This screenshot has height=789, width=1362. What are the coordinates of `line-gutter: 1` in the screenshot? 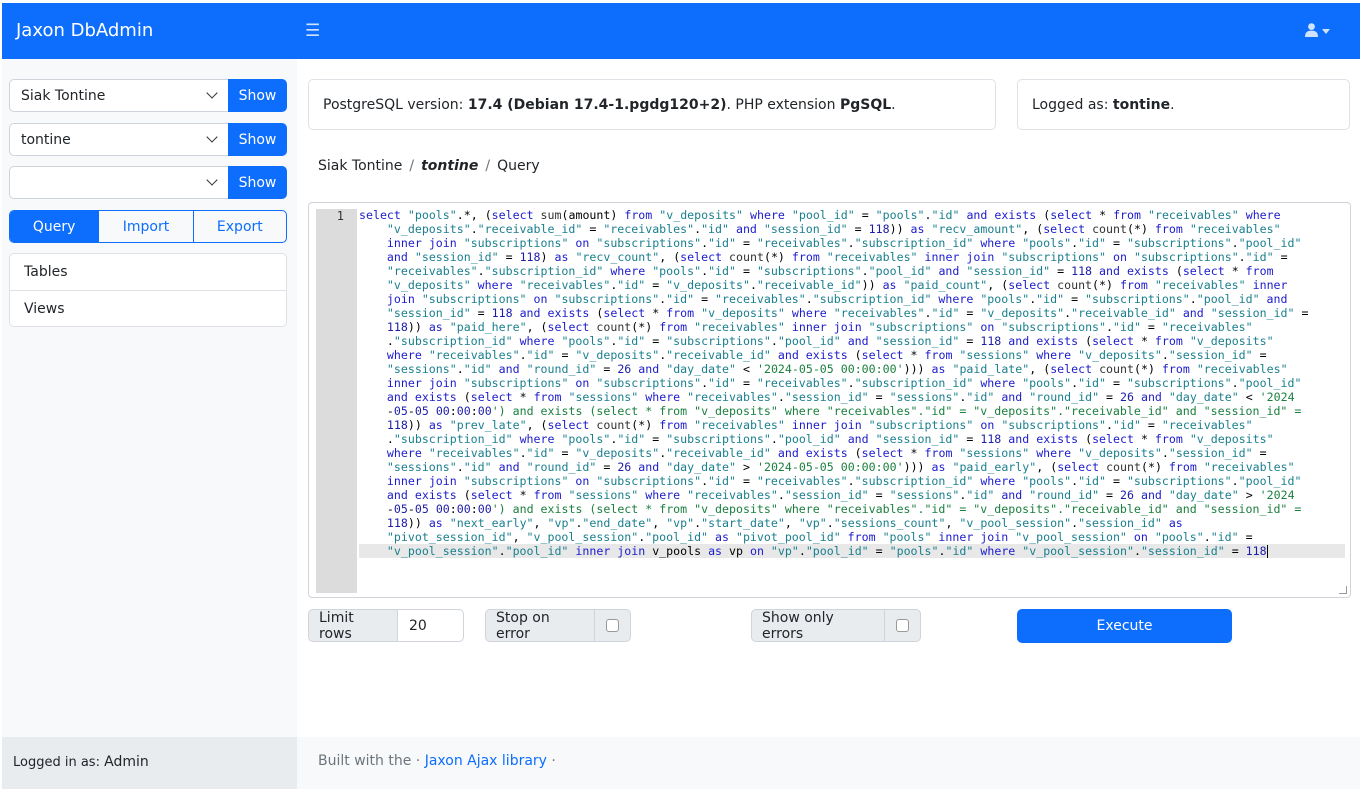 It's located at (336, 401).